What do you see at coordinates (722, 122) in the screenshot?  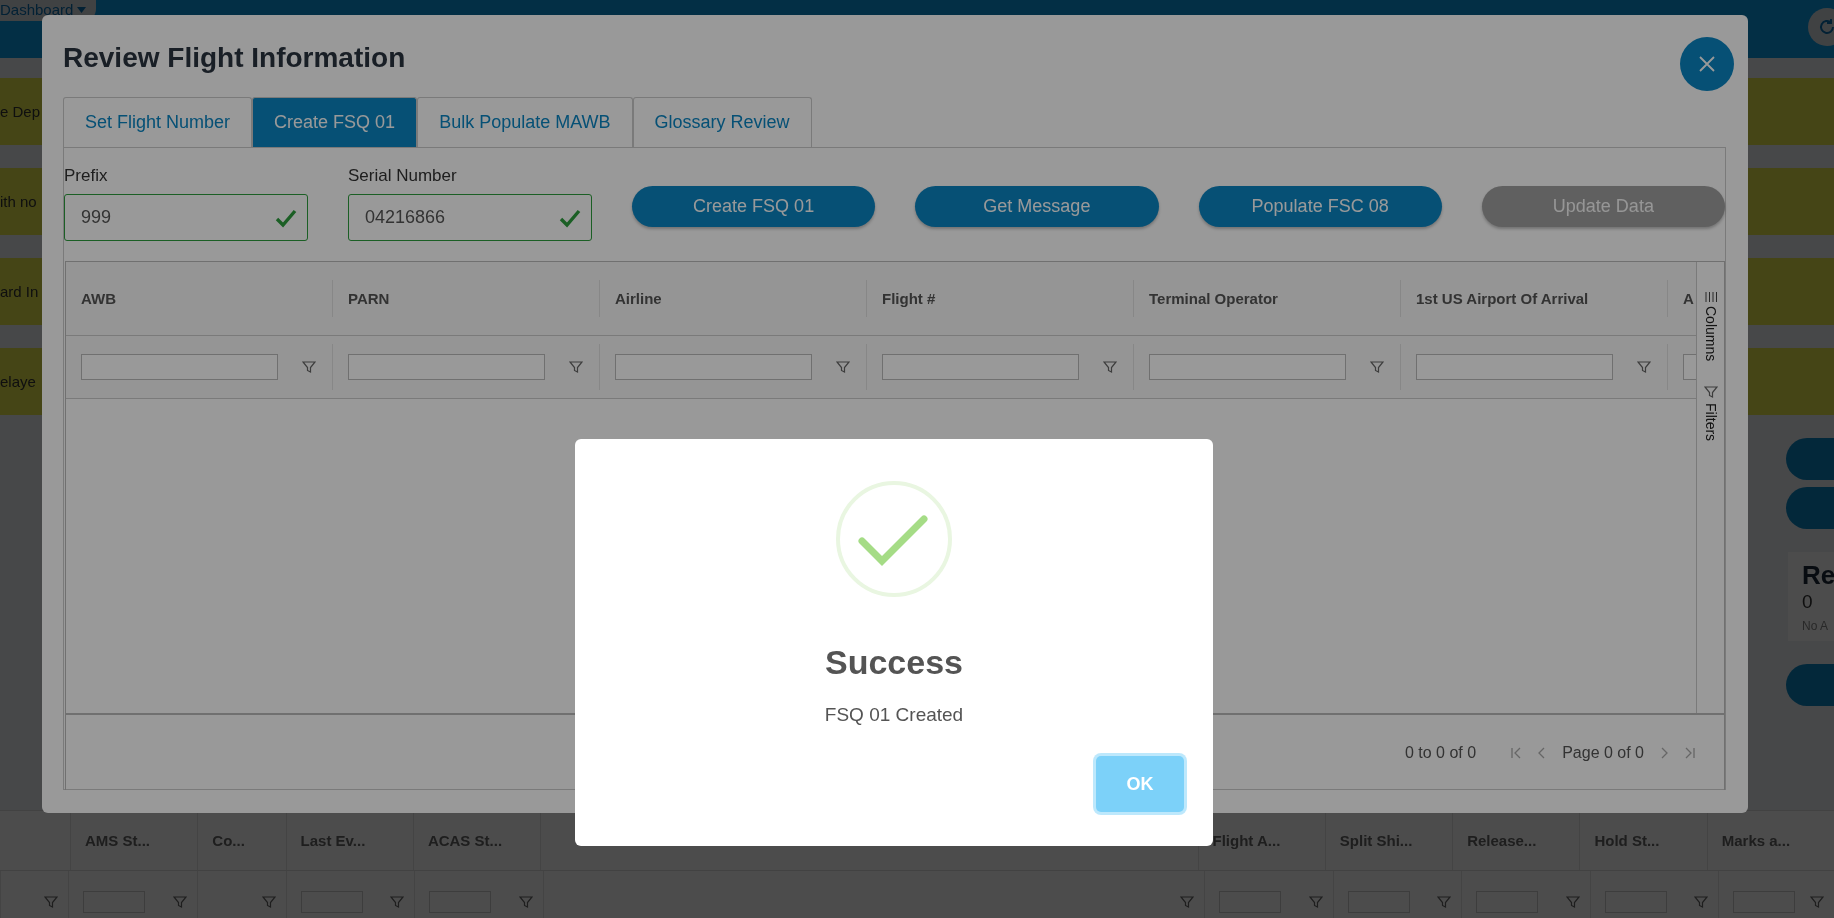 I see `tab: Glossary Review` at bounding box center [722, 122].